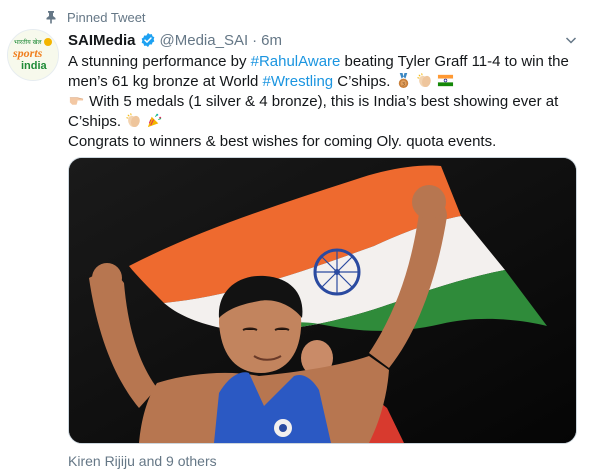 This screenshot has height=473, width=593. Describe the element at coordinates (76, 101) in the screenshot. I see `point-right-emoji` at that location.